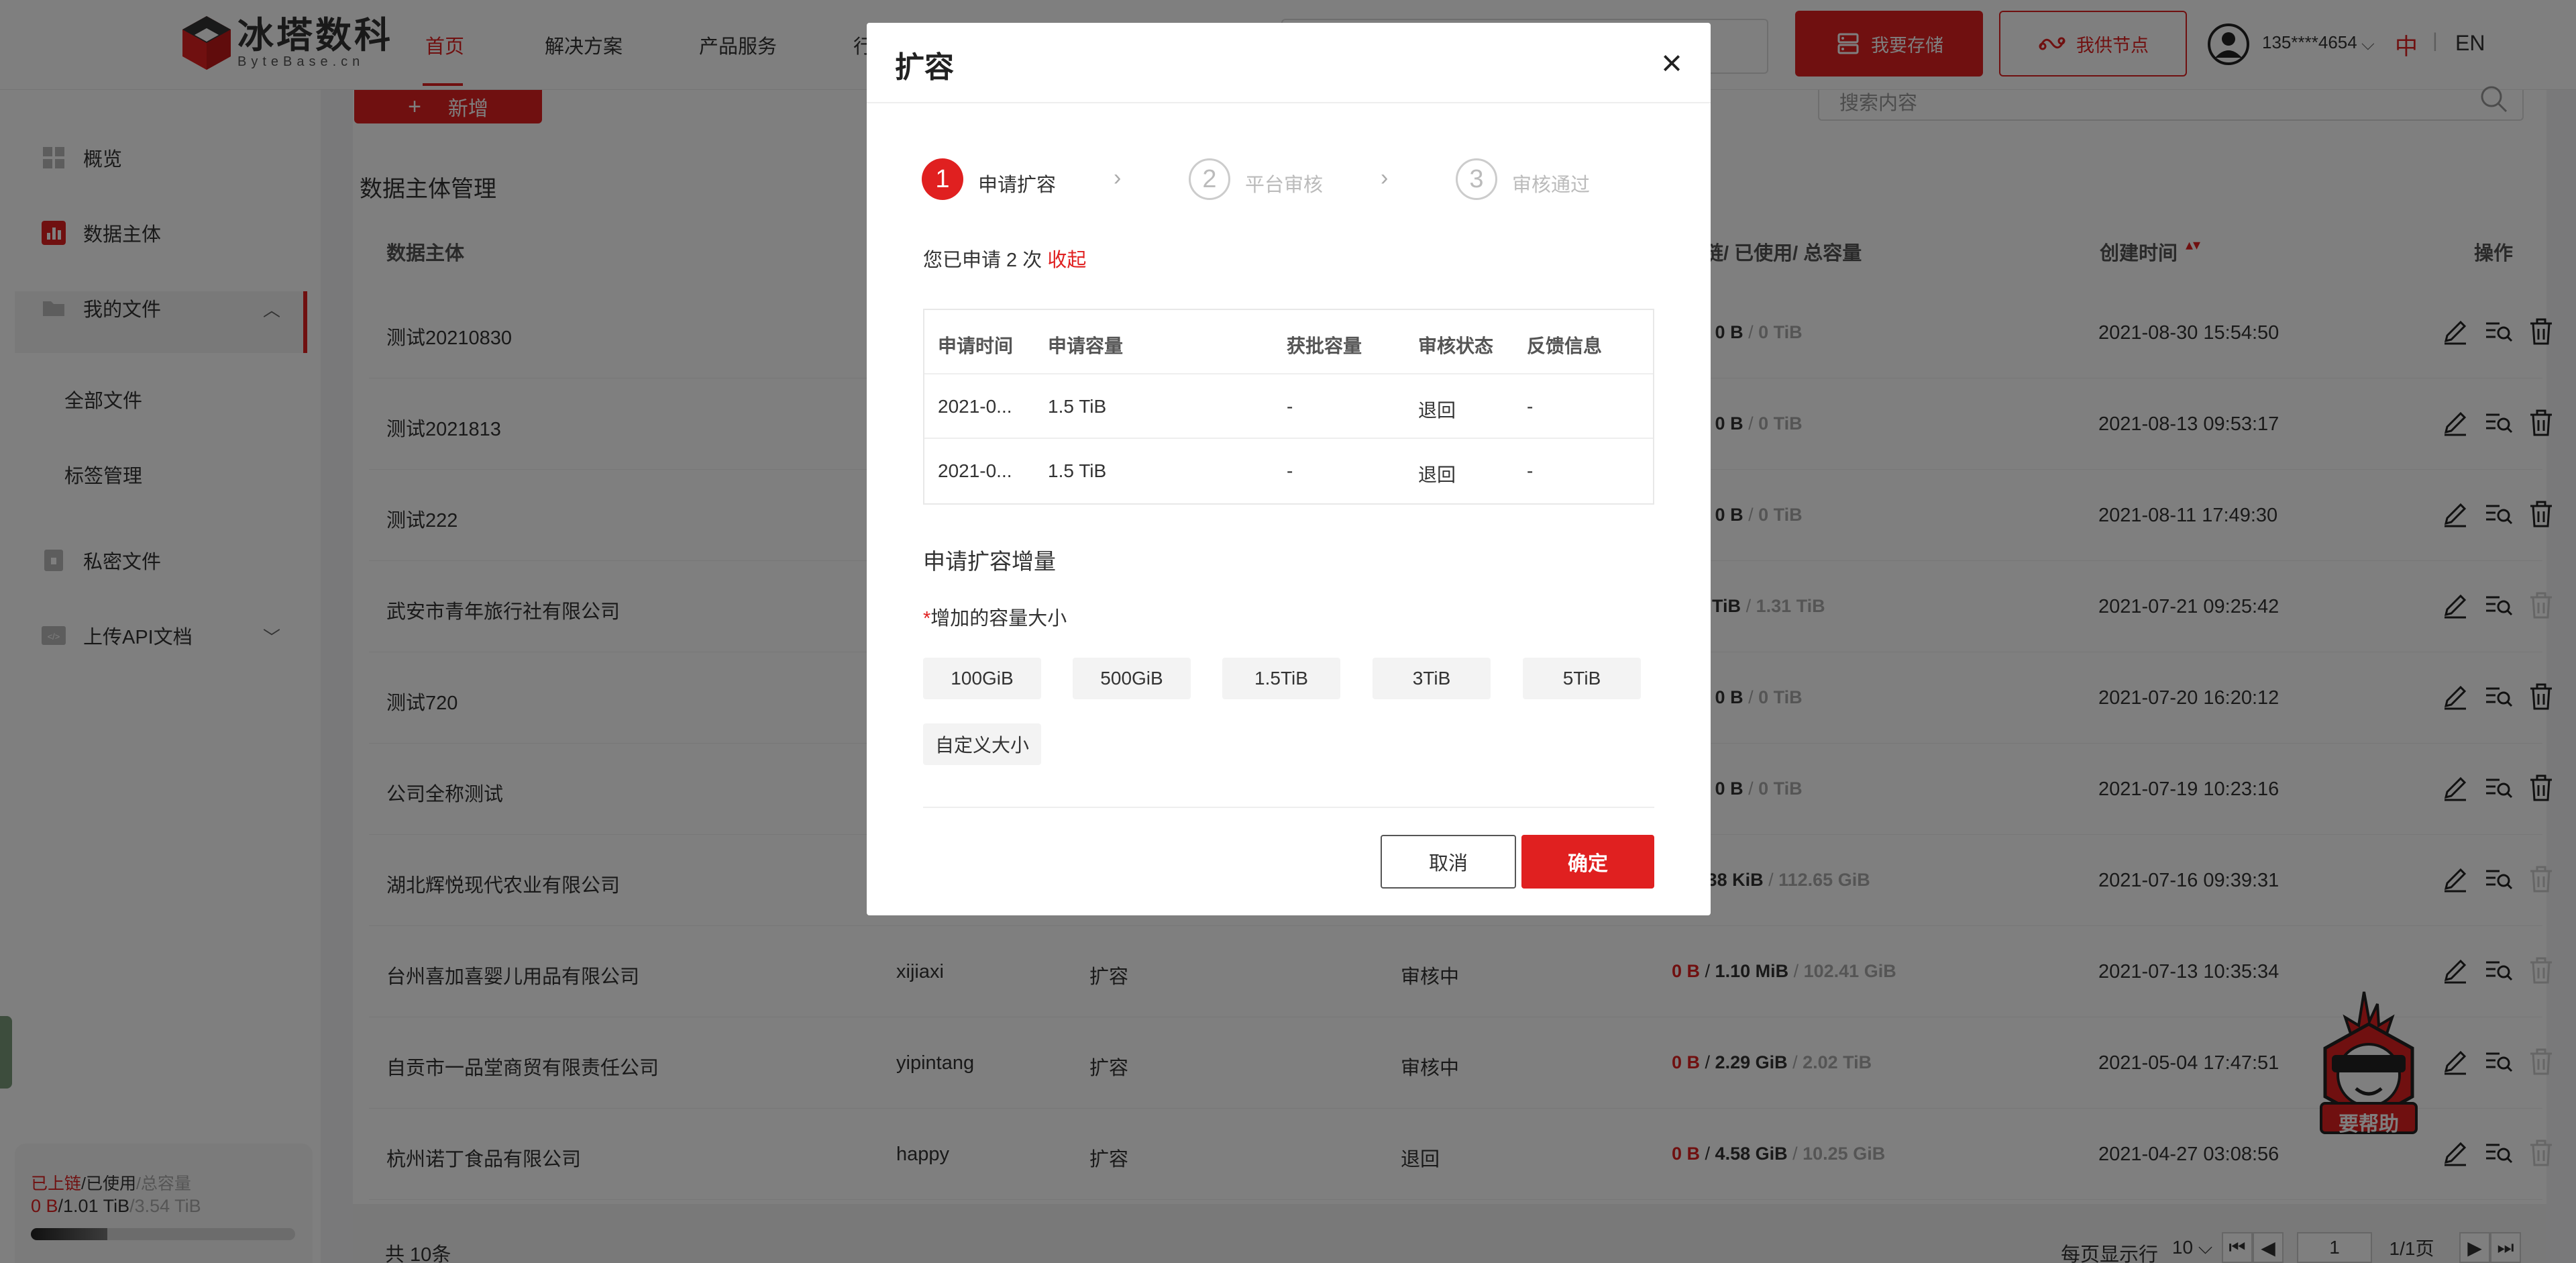 The height and width of the screenshot is (1263, 2576). I want to click on required-mark: *, so click(927, 618).